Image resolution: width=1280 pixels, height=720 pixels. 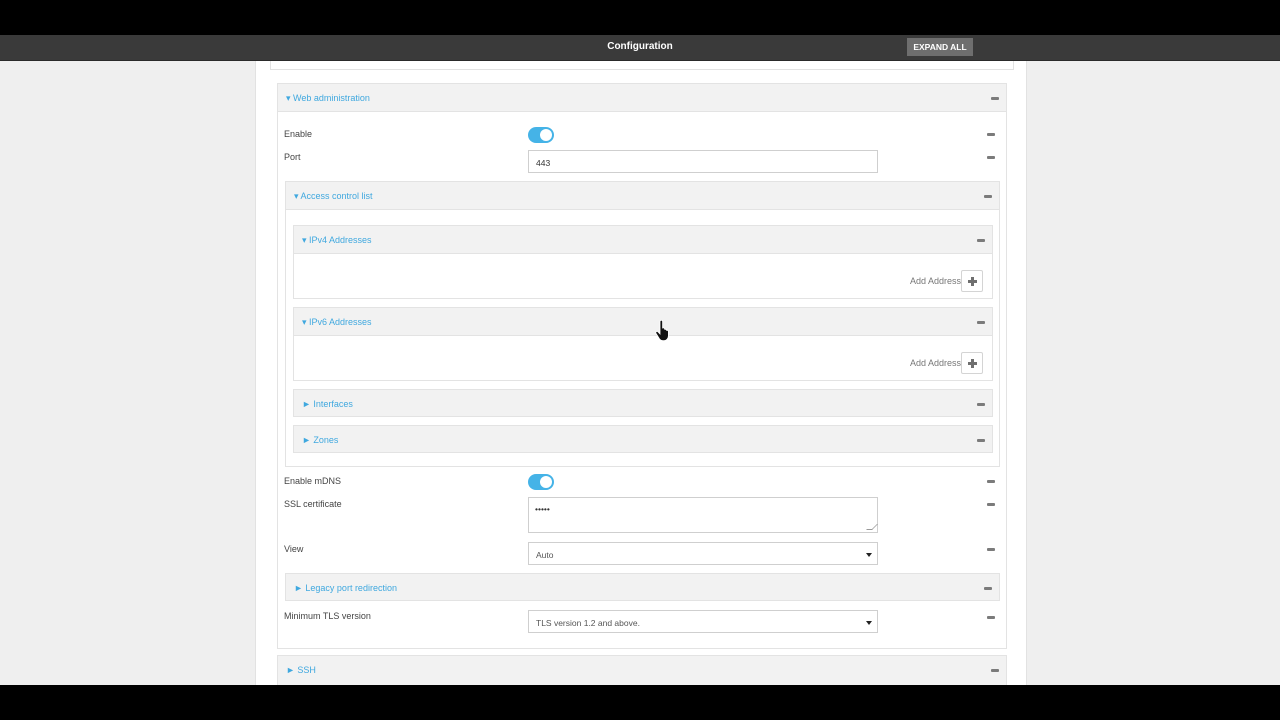 I want to click on resize-handle-icon, so click(x=872, y=527).